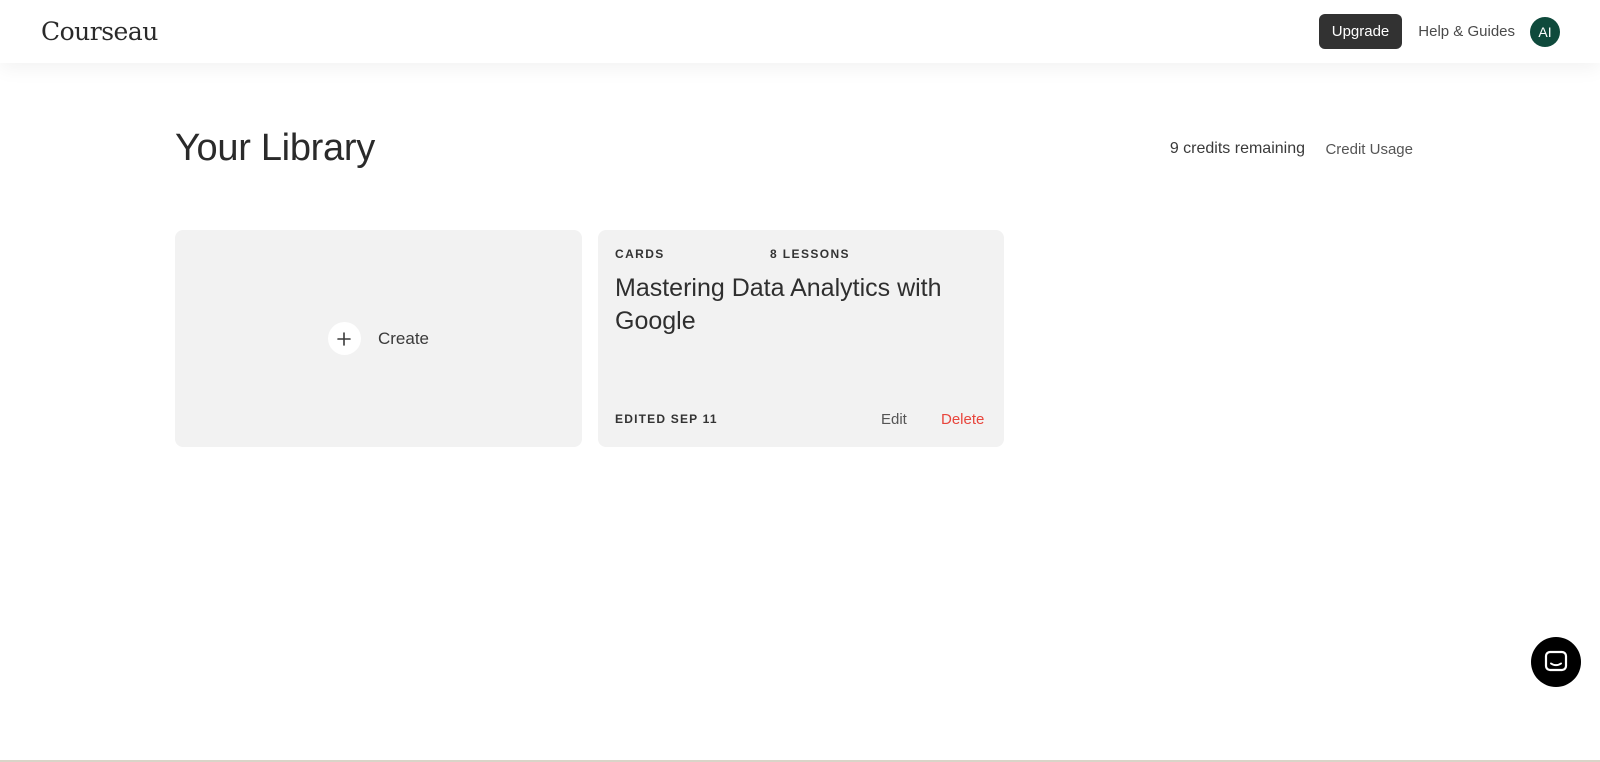 The image size is (1600, 762). Describe the element at coordinates (778, 304) in the screenshot. I see `course-title: Mastering Data Analytics with Google` at that location.